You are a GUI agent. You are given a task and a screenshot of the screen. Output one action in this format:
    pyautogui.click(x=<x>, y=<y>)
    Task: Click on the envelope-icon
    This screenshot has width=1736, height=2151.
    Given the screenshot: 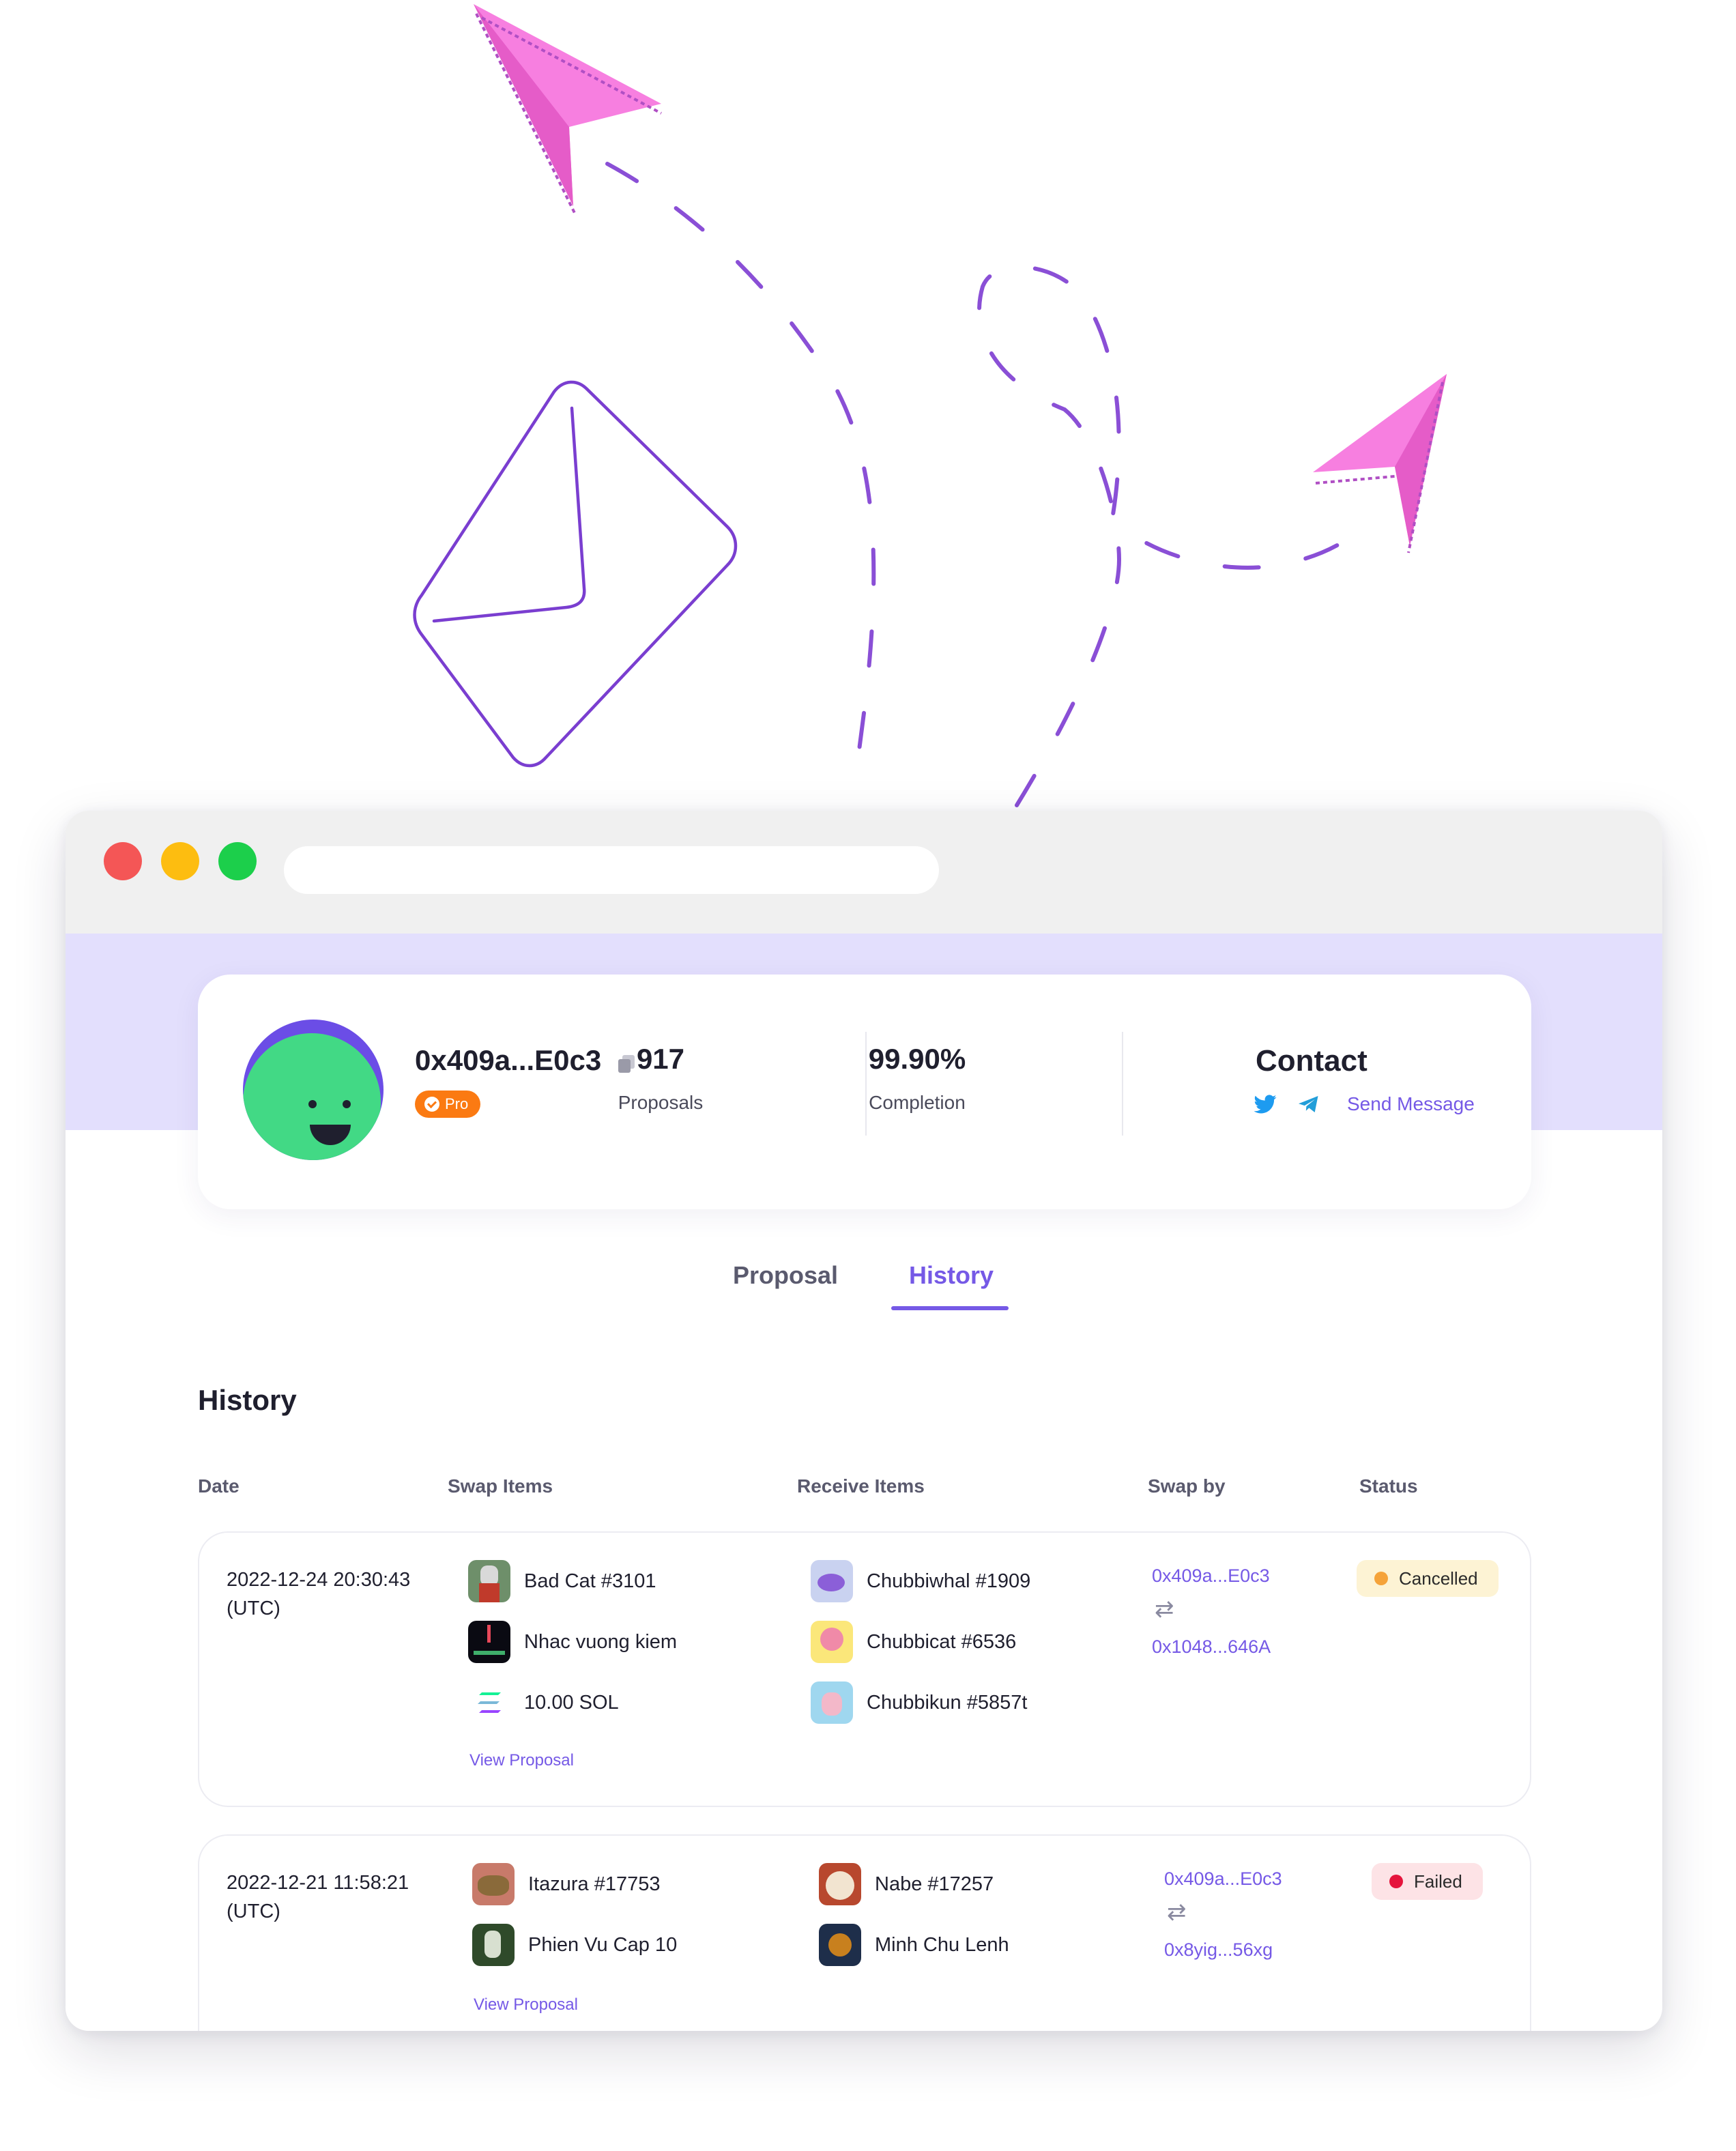 What is the action you would take?
    pyautogui.click(x=575, y=574)
    